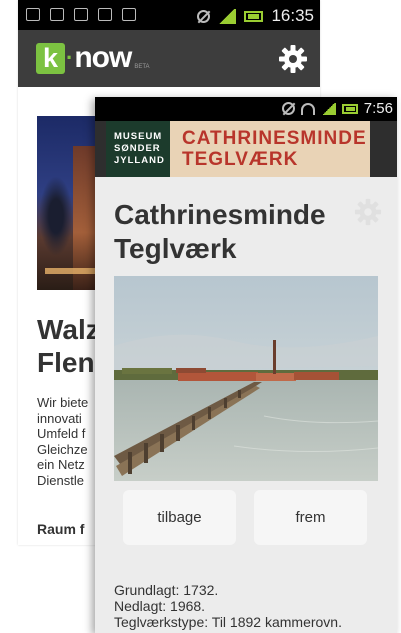  I want to click on body-line: innovati, so click(59, 418).